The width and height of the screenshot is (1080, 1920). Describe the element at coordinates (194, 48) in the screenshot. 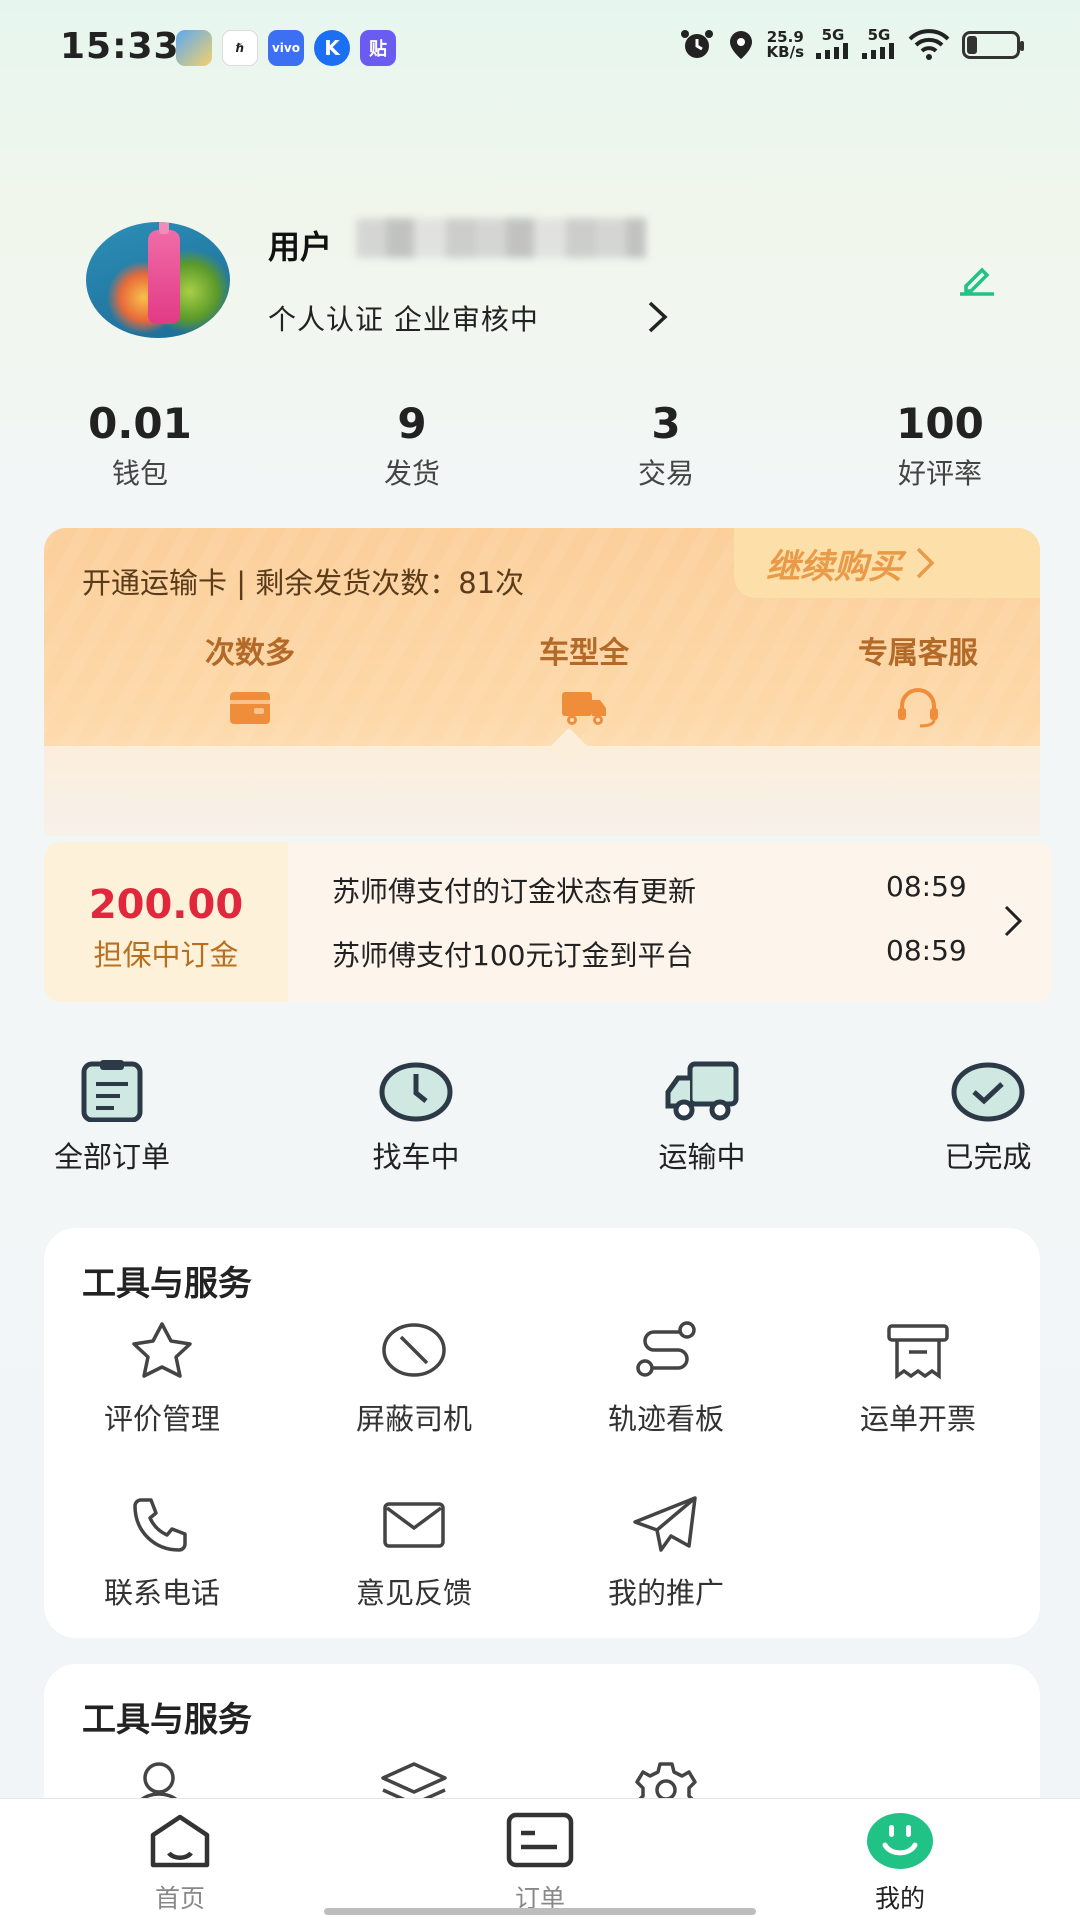

I see `baidu-icon` at that location.